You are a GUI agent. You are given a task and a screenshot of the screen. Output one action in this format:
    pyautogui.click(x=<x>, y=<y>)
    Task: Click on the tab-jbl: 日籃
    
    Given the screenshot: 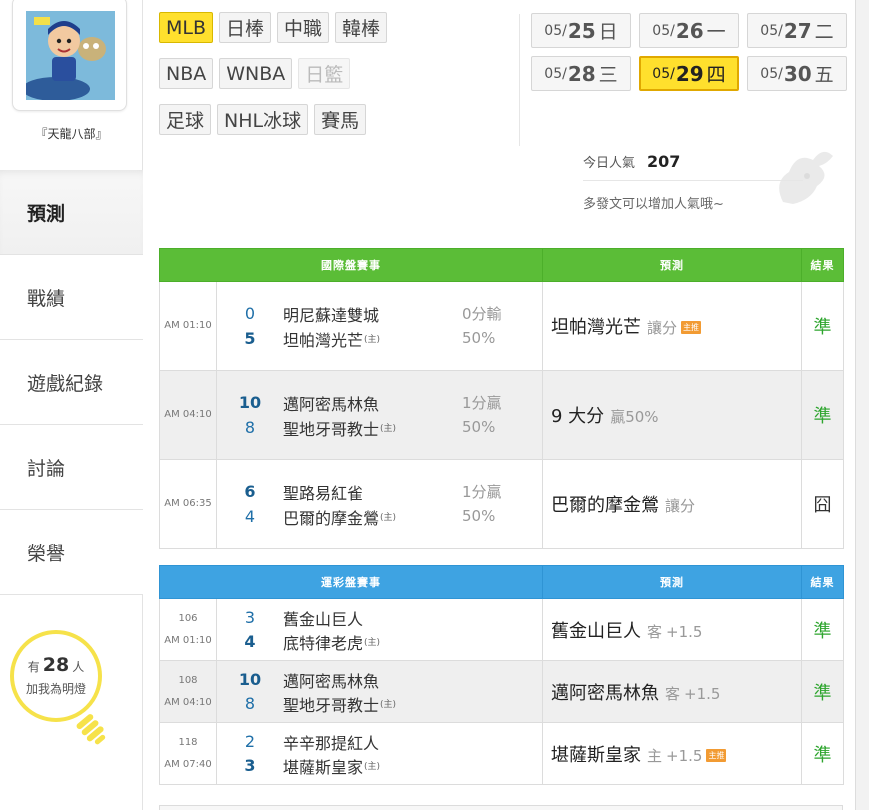 What is the action you would take?
    pyautogui.click(x=324, y=73)
    